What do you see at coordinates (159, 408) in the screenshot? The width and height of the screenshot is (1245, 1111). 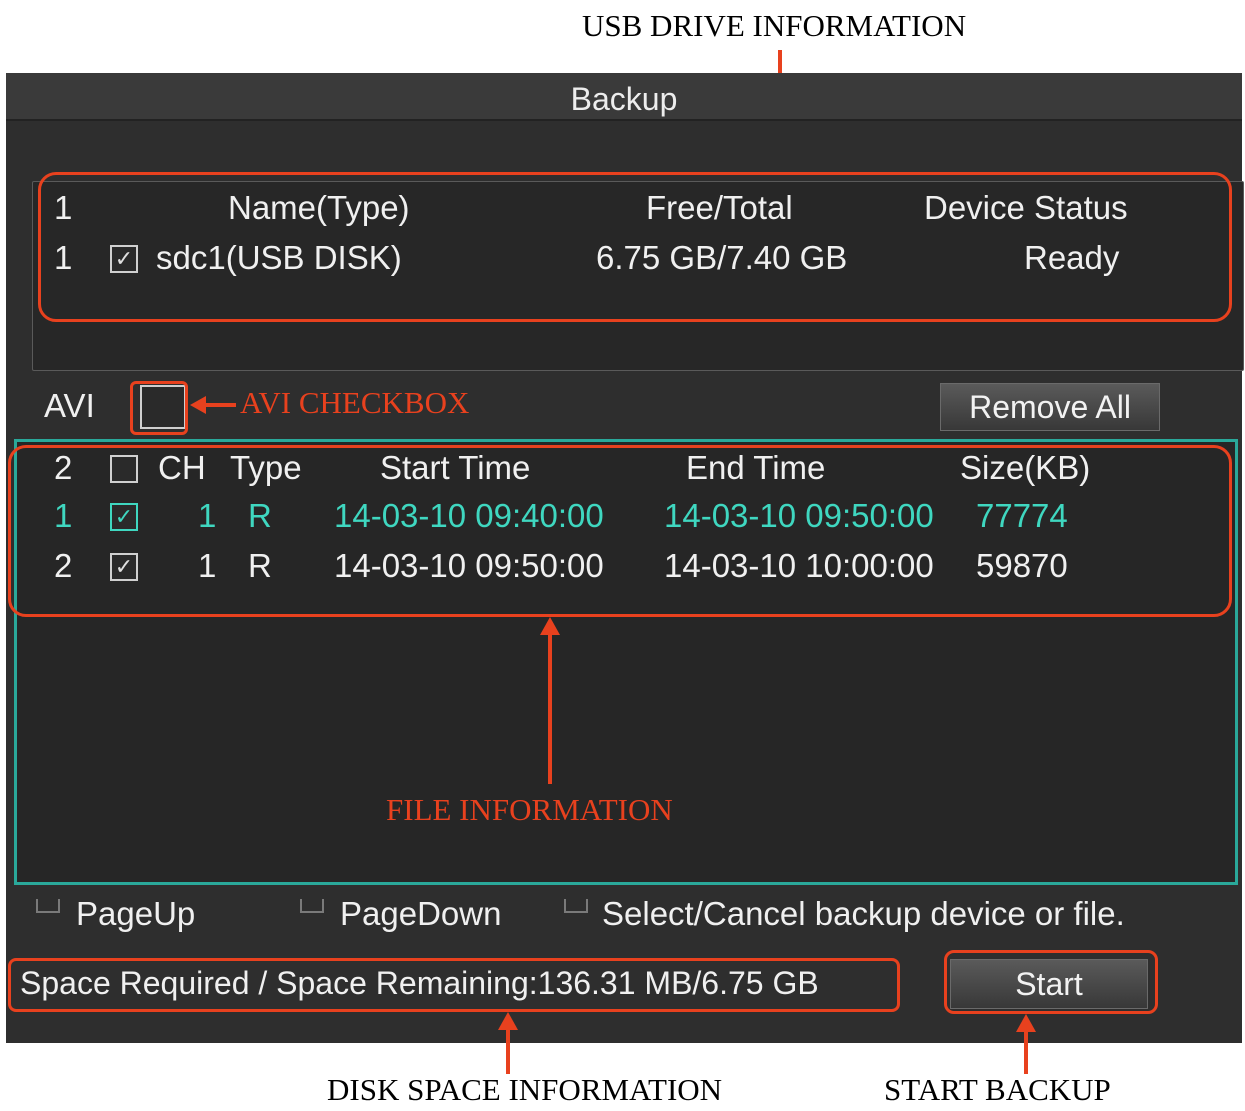 I see `avi-checkbox-highlight` at bounding box center [159, 408].